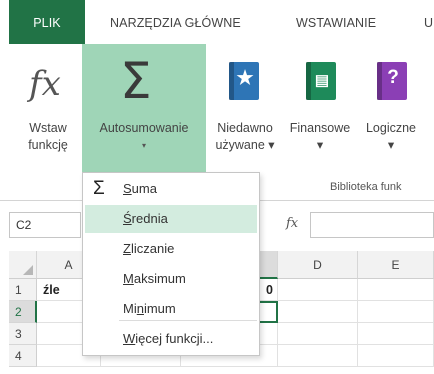 The width and height of the screenshot is (434, 374). I want to click on recently-used-line1: Niedawno, so click(245, 128).